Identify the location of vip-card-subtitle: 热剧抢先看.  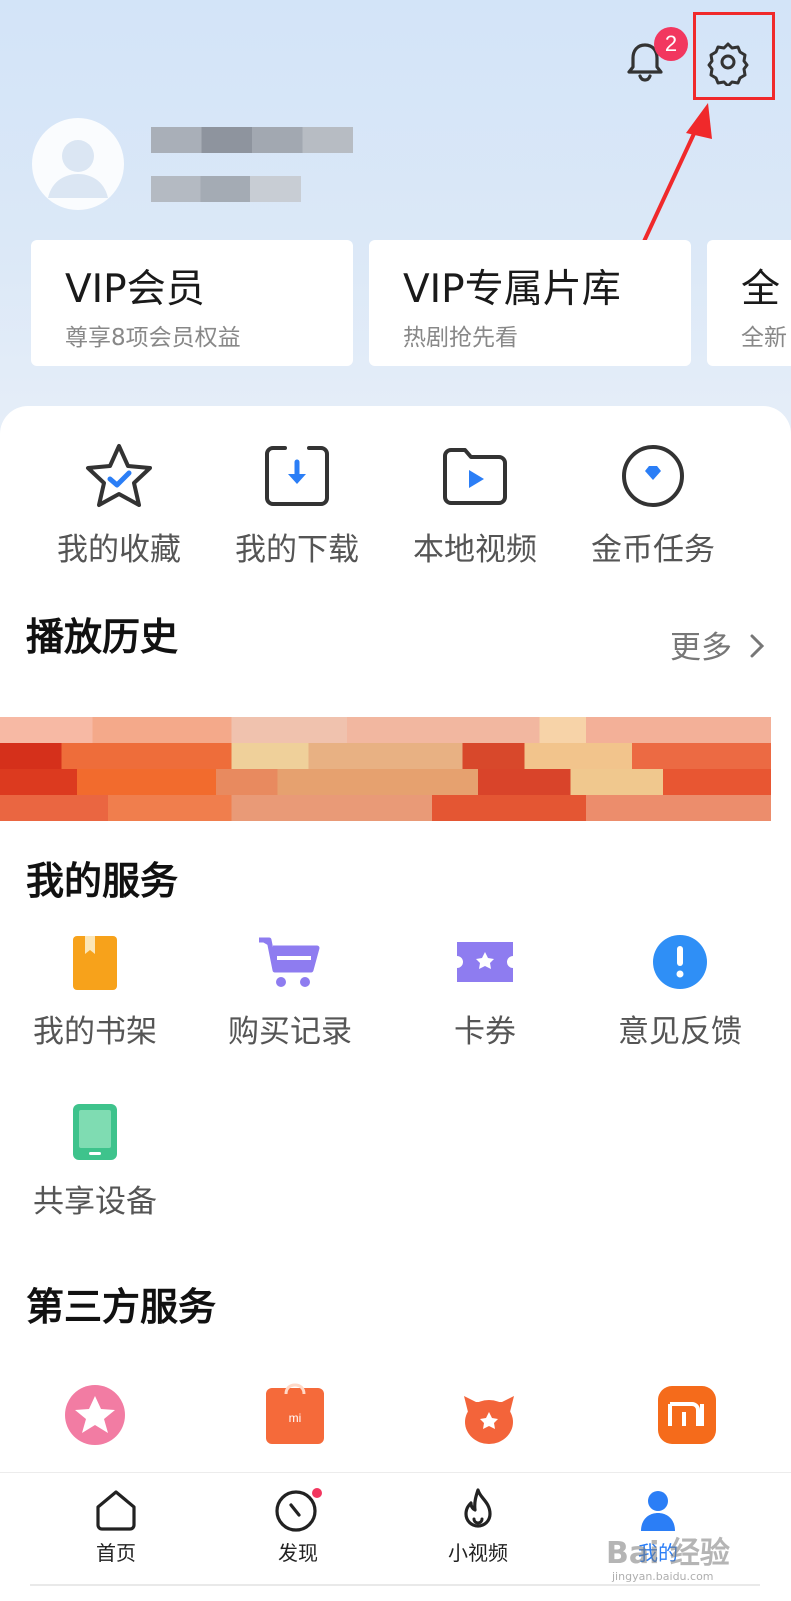
(460, 338).